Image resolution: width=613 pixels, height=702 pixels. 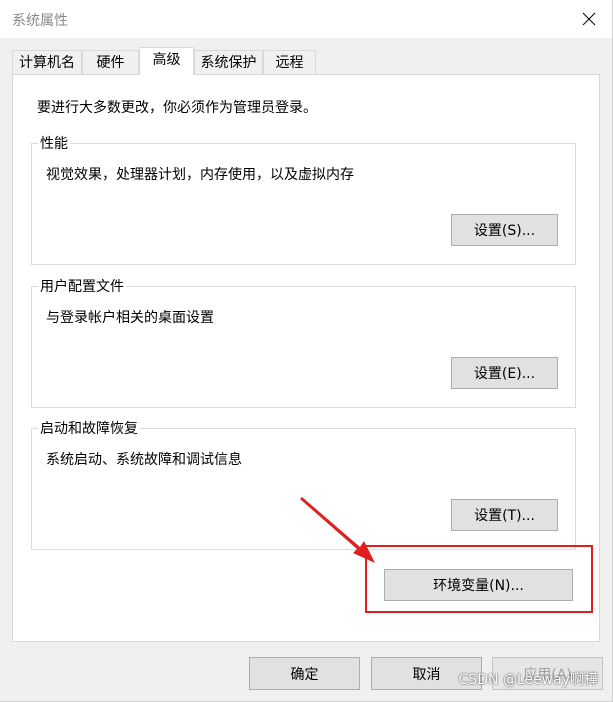 What do you see at coordinates (304, 673) in the screenshot?
I see `ok-button: 确定` at bounding box center [304, 673].